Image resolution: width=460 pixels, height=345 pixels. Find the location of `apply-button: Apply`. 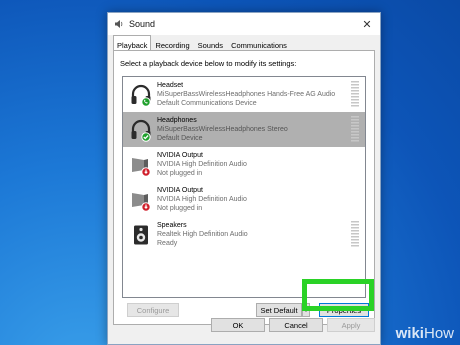

apply-button: Apply is located at coordinates (351, 325).